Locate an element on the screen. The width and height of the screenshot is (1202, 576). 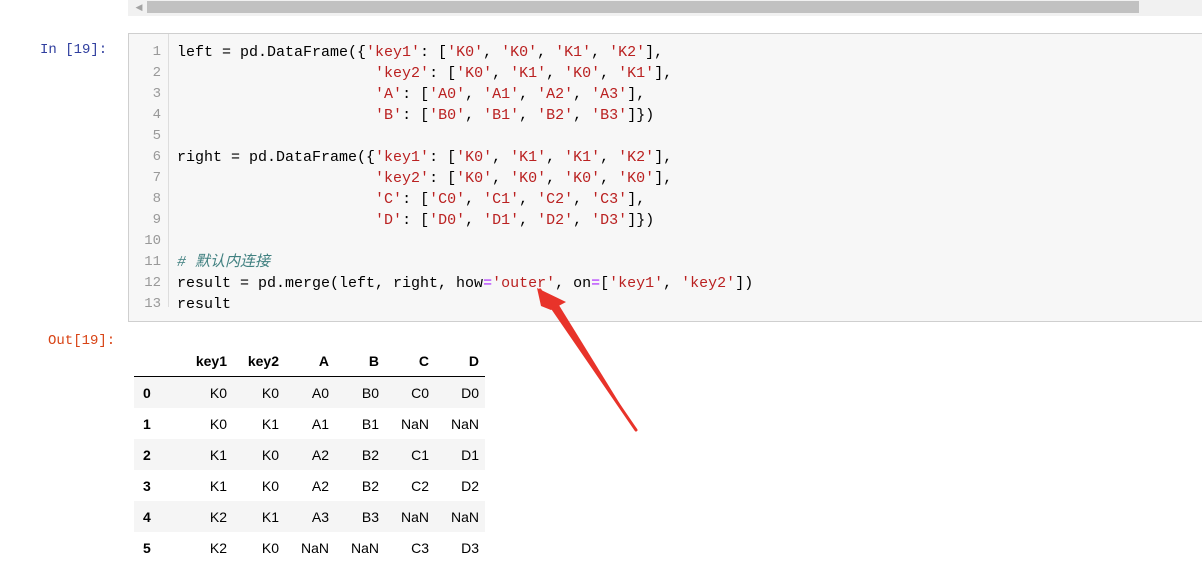
annotation-arrow-icon is located at coordinates (587, 360).